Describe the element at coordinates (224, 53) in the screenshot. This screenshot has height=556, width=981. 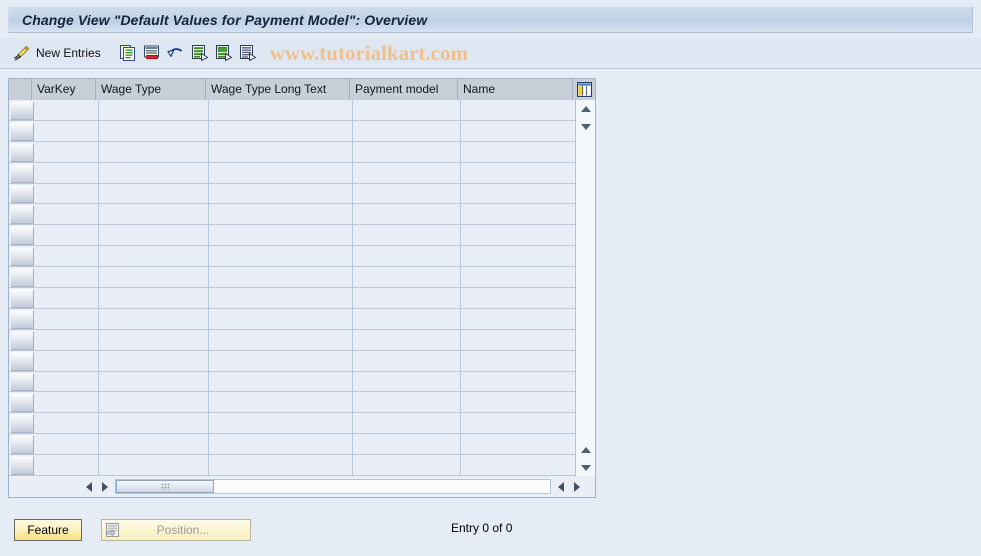
I see `deselect-all-button` at that location.